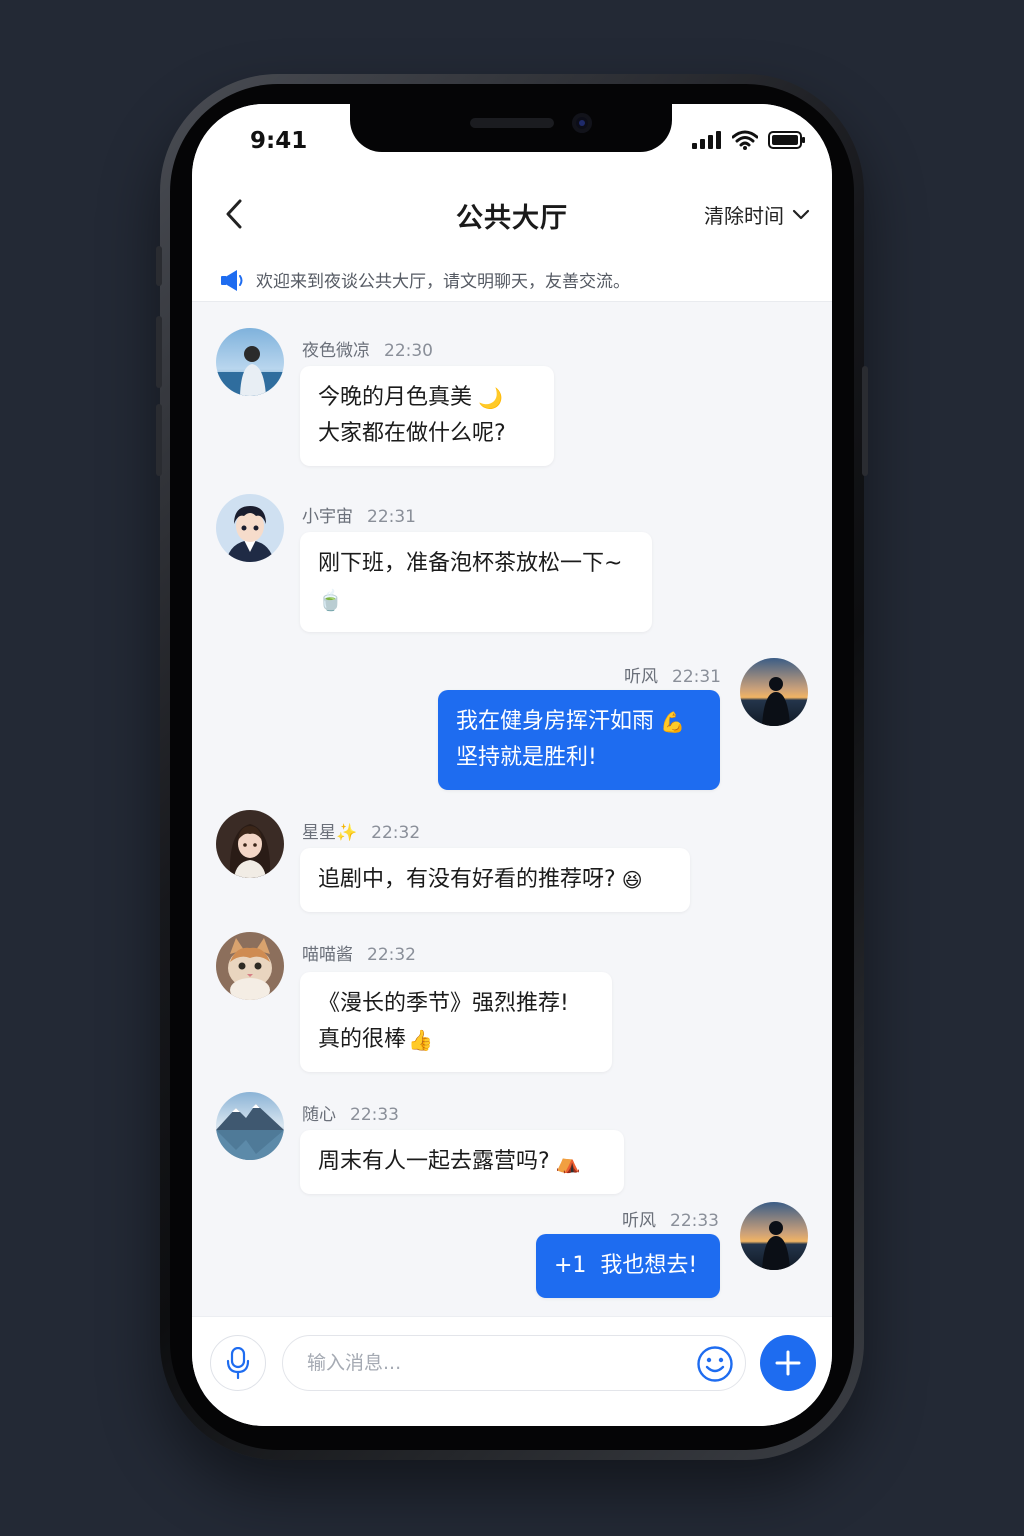 The image size is (1024, 1536). I want to click on megaphone-icon, so click(232, 280).